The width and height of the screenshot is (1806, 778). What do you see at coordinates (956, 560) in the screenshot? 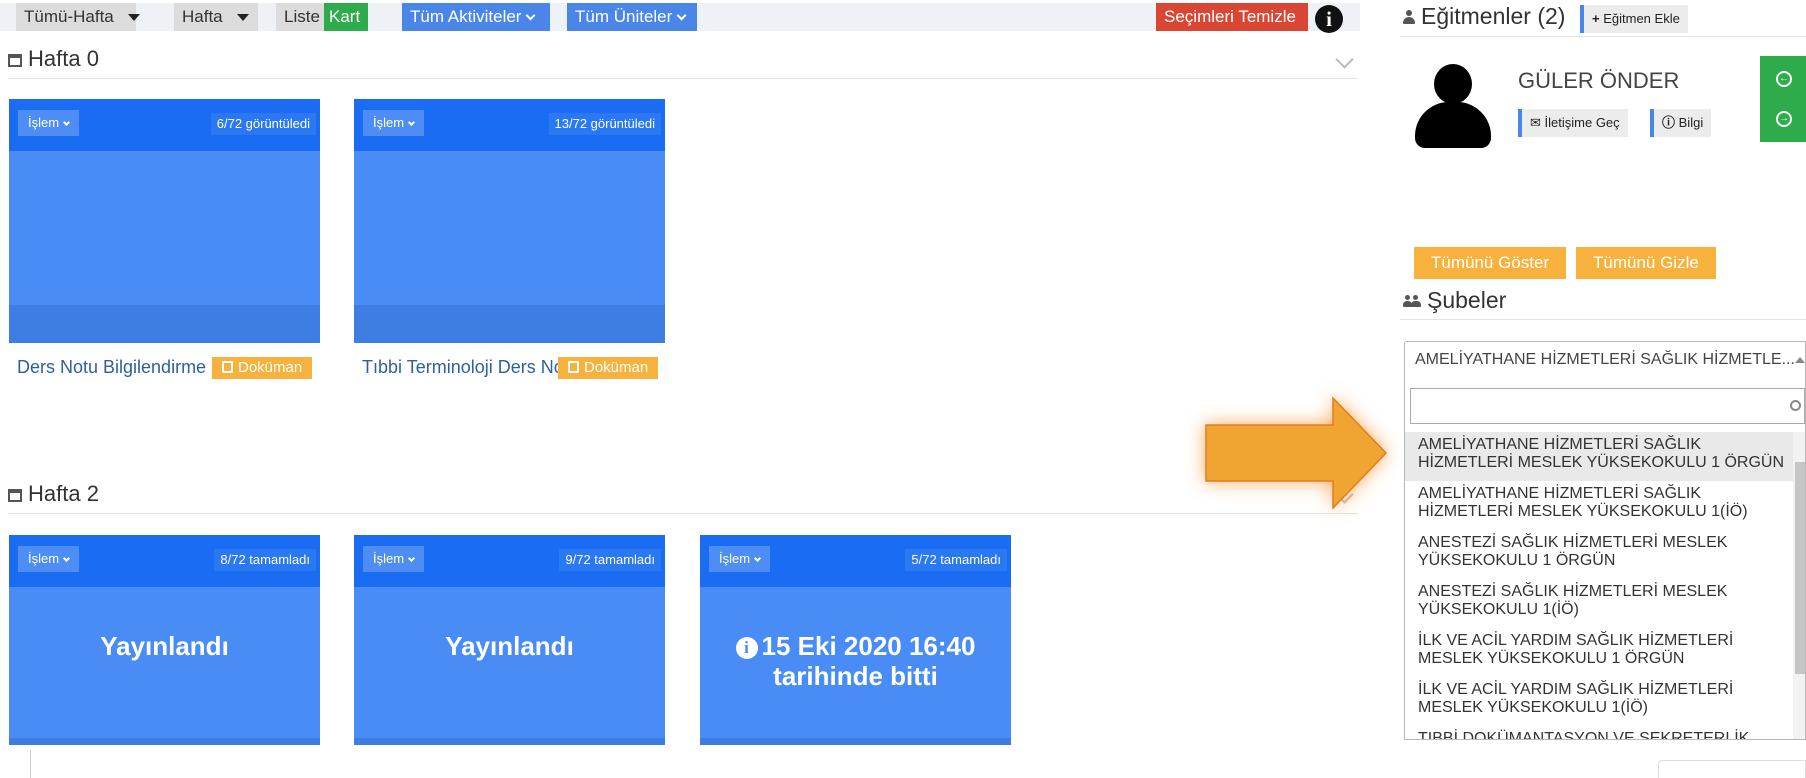
I see `card-stat-badge: 5/72 tamamladı` at bounding box center [956, 560].